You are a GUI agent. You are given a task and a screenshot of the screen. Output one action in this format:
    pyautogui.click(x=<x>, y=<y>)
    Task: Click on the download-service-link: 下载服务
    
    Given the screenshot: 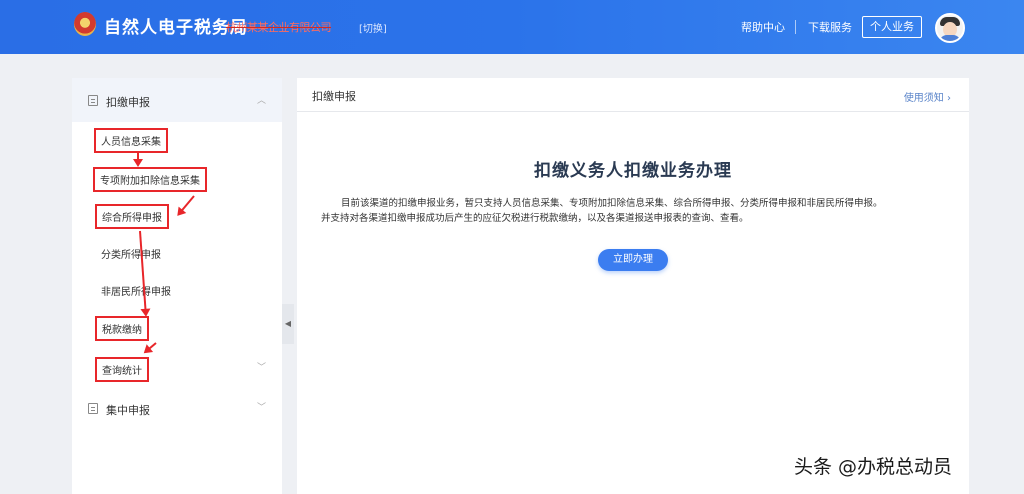 What is the action you would take?
    pyautogui.click(x=830, y=27)
    